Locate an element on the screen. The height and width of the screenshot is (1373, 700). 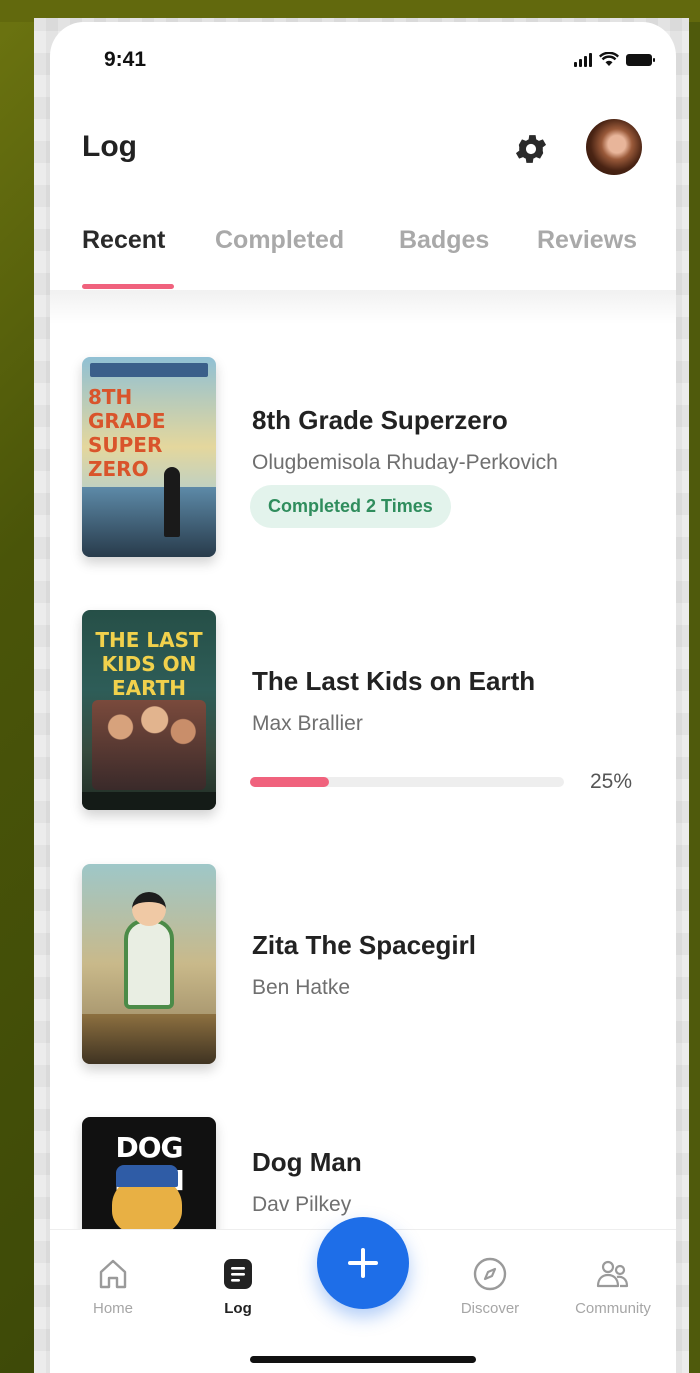
progress-fill is located at coordinates (289, 782).